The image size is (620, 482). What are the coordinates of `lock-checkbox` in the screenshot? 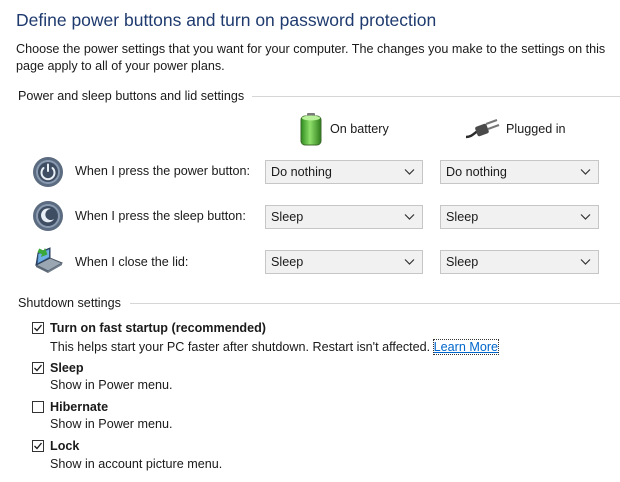 It's located at (38, 446).